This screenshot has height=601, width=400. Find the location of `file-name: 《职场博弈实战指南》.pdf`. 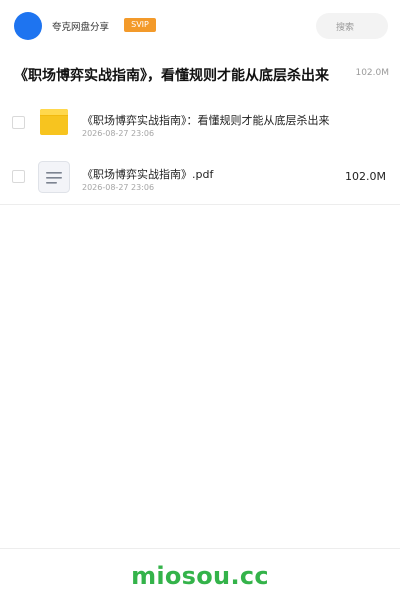

file-name: 《职场博弈实战指南》.pdf is located at coordinates (148, 174).